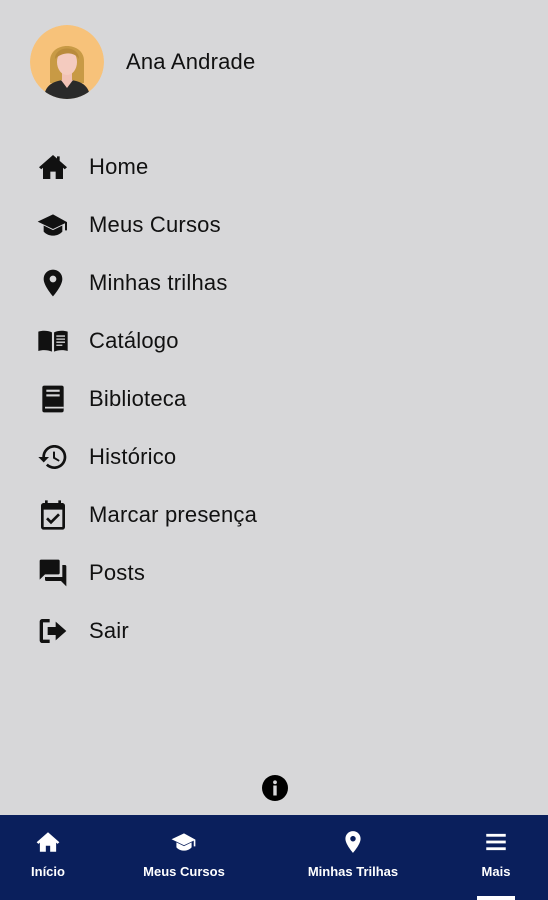 This screenshot has height=900, width=548. What do you see at coordinates (173, 514) in the screenshot?
I see `menu-item-label: Marcar presença` at bounding box center [173, 514].